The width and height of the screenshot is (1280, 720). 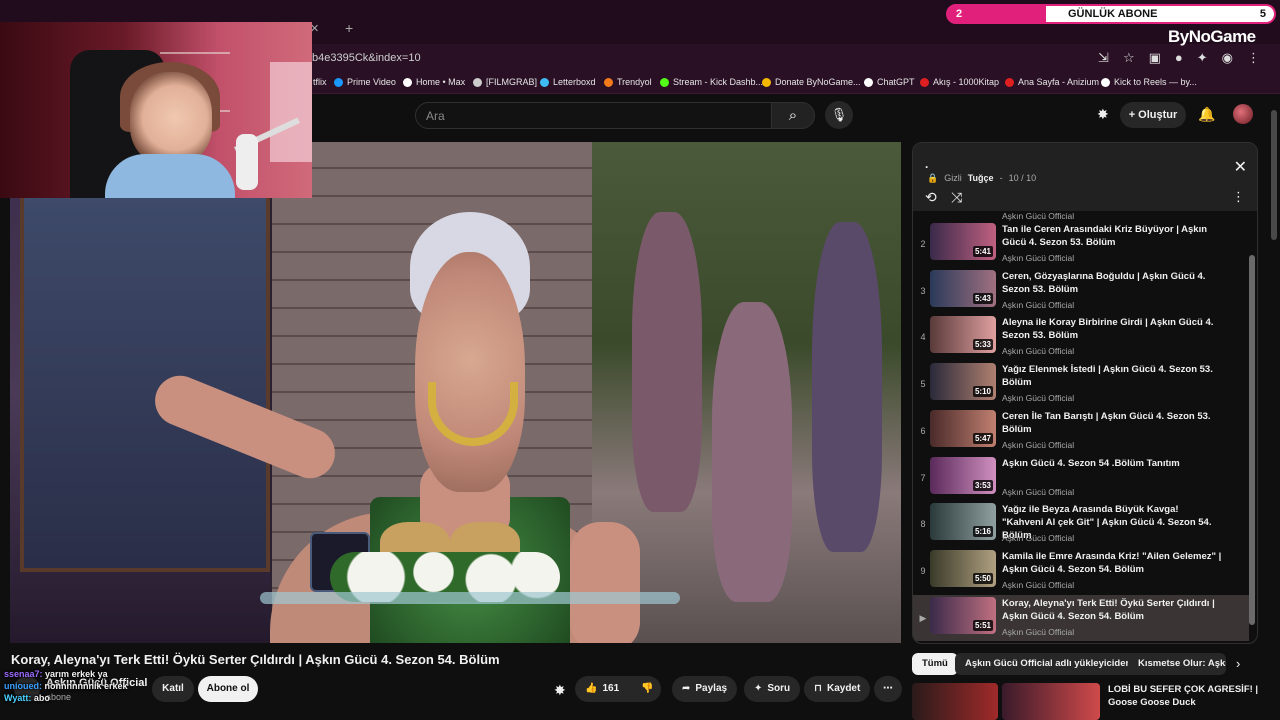 What do you see at coordinates (1179, 58) in the screenshot?
I see `adblock-icon: ●` at bounding box center [1179, 58].